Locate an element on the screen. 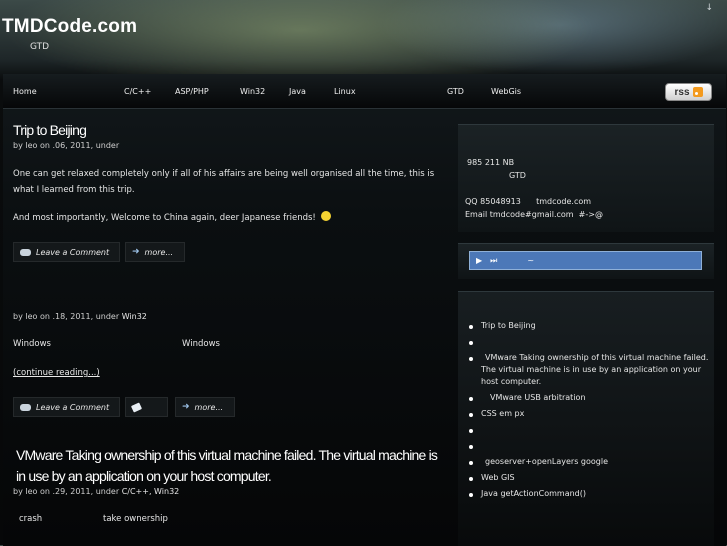  recent-post-item: Java getActionCommand() is located at coordinates (589, 494).